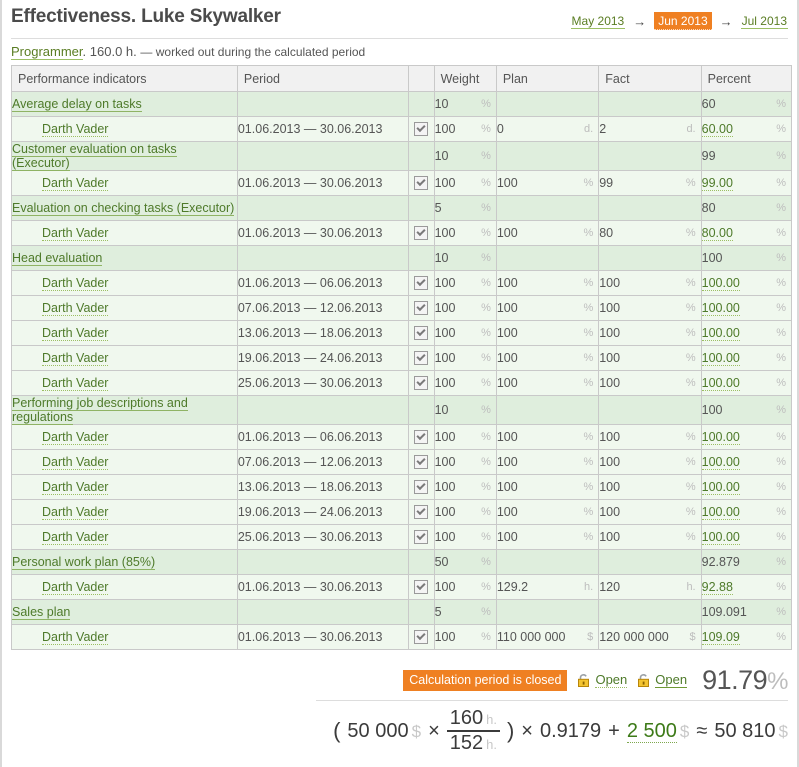 Image resolution: width=799 pixels, height=767 pixels. Describe the element at coordinates (94, 156) in the screenshot. I see `indicator-link: Customer evaluation on tasks (Executor)` at that location.